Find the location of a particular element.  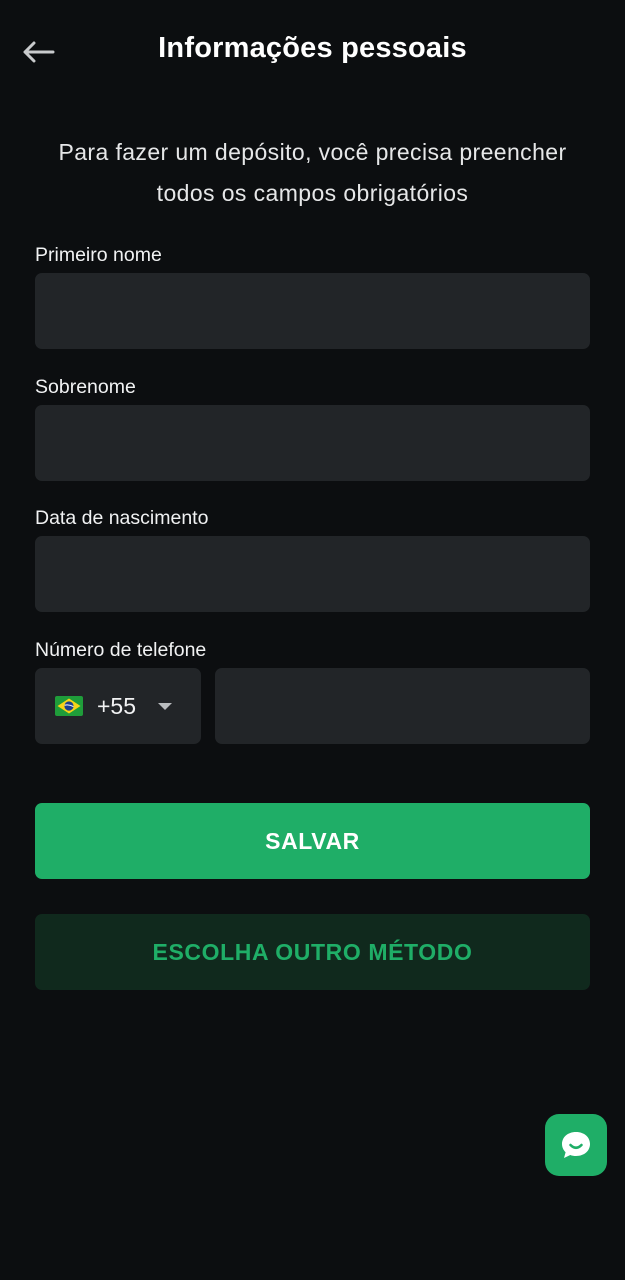

chat-bubble-icon is located at coordinates (576, 1145).